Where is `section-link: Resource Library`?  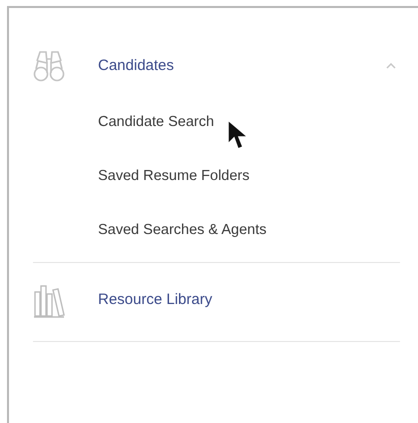
section-link: Resource Library is located at coordinates (155, 300).